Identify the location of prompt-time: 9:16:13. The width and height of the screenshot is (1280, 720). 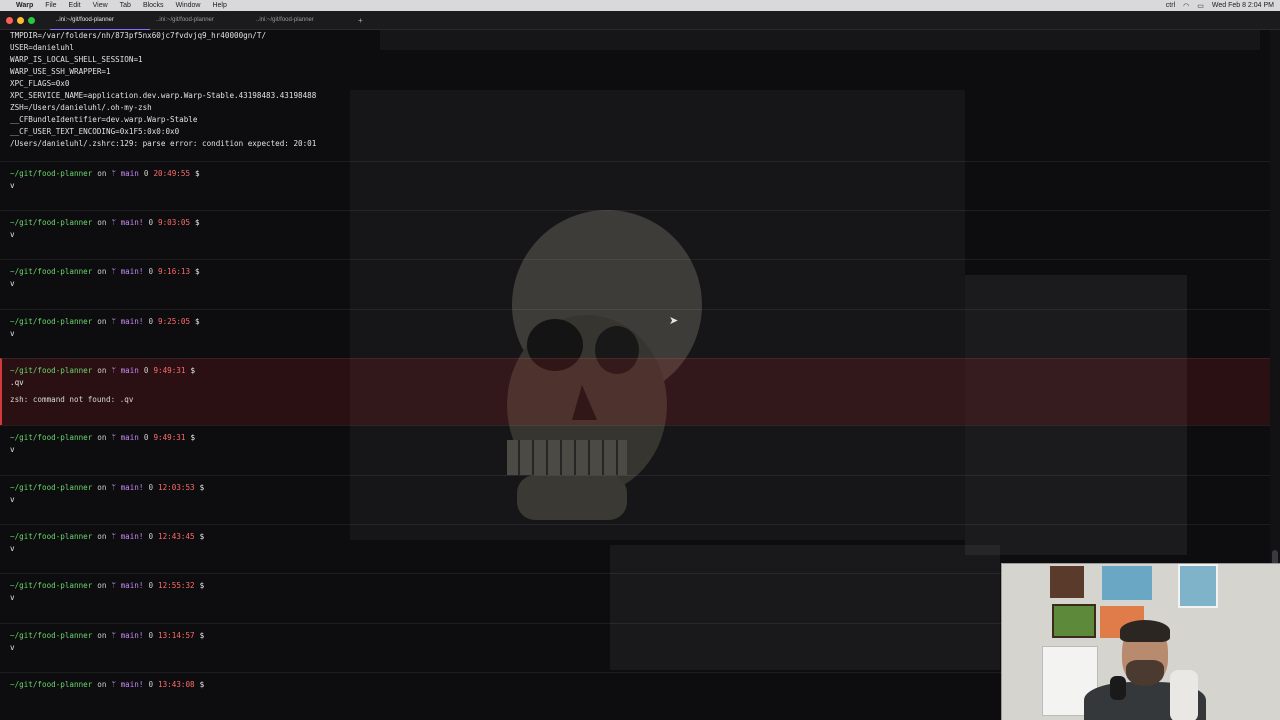
(174, 271).